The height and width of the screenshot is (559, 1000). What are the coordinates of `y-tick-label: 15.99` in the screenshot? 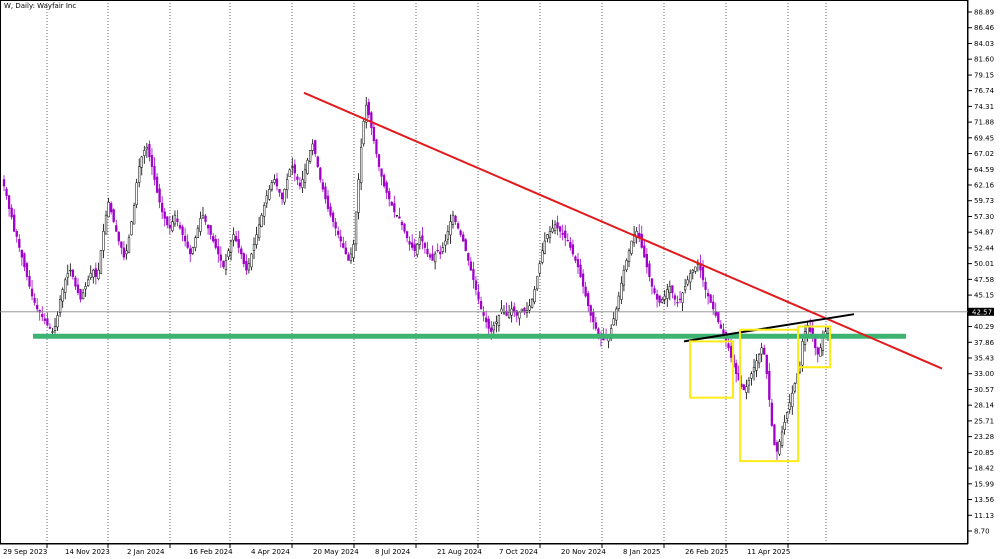 It's located at (984, 484).